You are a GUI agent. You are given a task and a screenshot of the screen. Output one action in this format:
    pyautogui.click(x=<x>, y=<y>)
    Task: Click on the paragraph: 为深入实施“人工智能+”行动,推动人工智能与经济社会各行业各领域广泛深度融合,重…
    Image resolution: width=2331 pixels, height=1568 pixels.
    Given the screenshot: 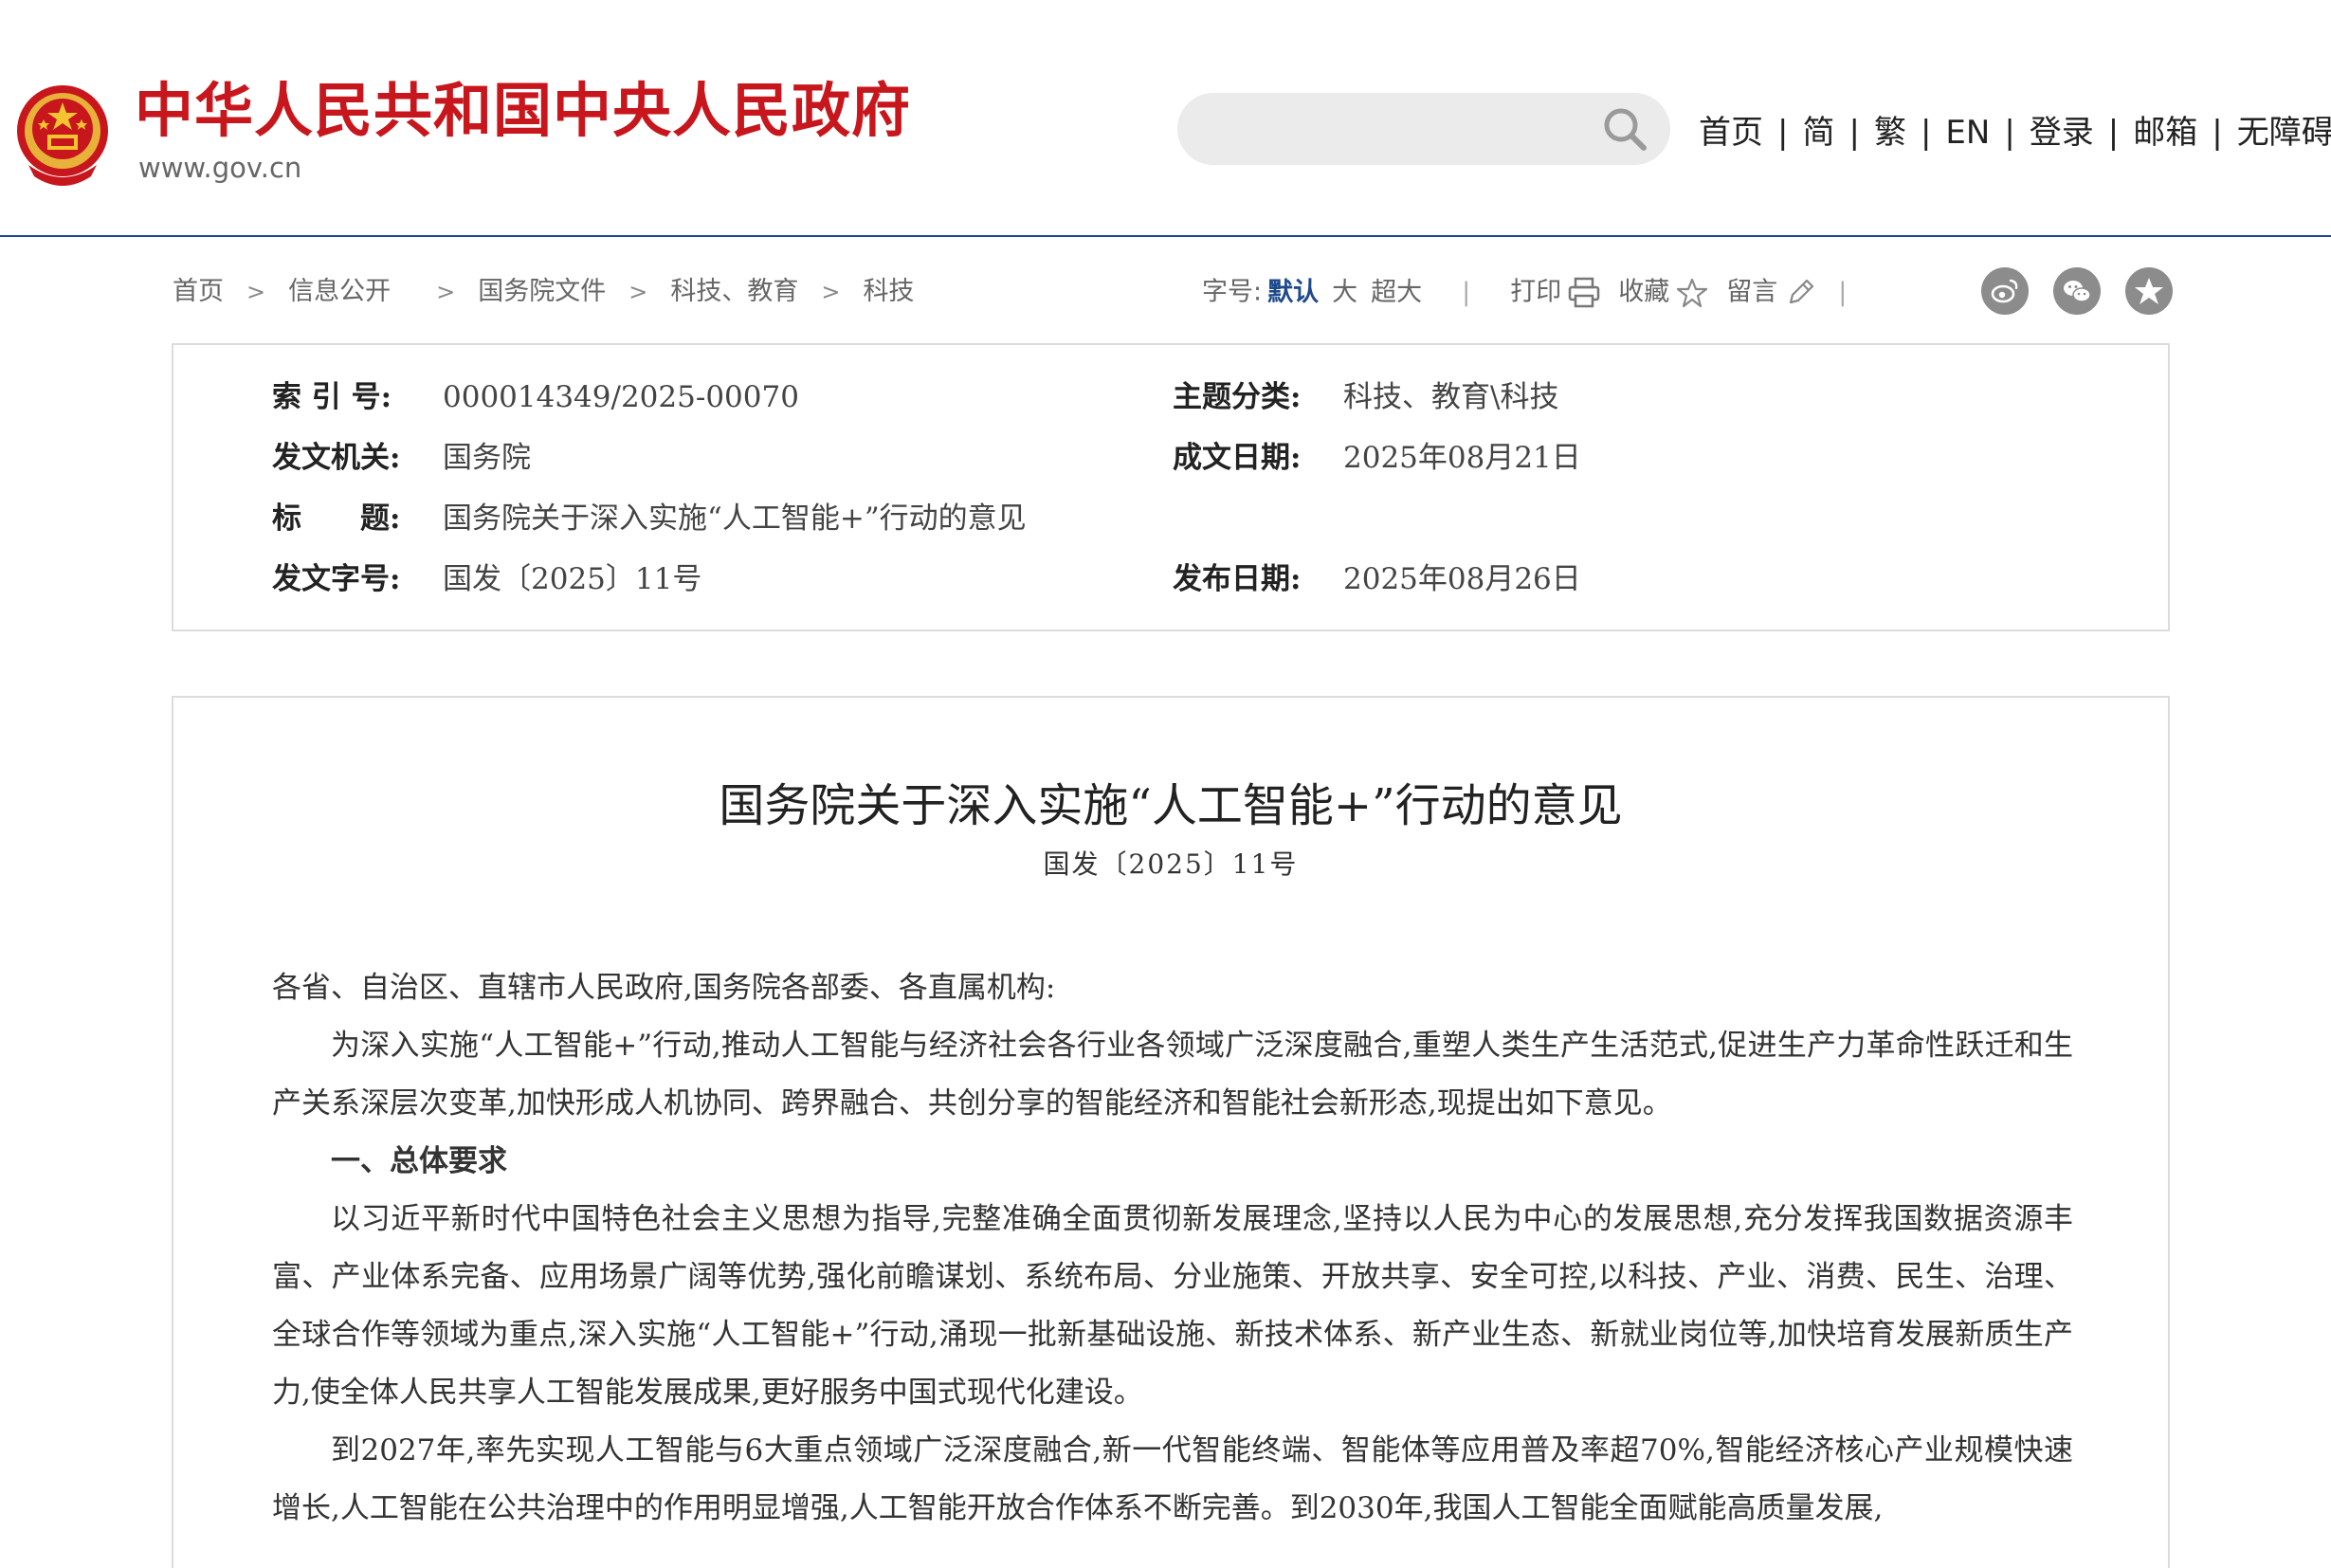 What is the action you would take?
    pyautogui.click(x=1172, y=1075)
    